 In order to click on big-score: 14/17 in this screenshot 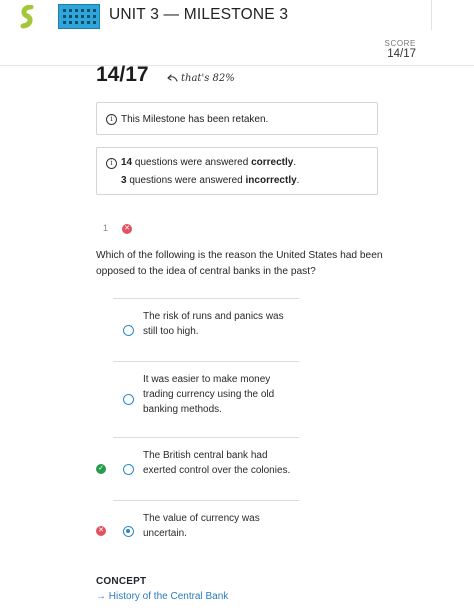, I will do `click(122, 74)`.